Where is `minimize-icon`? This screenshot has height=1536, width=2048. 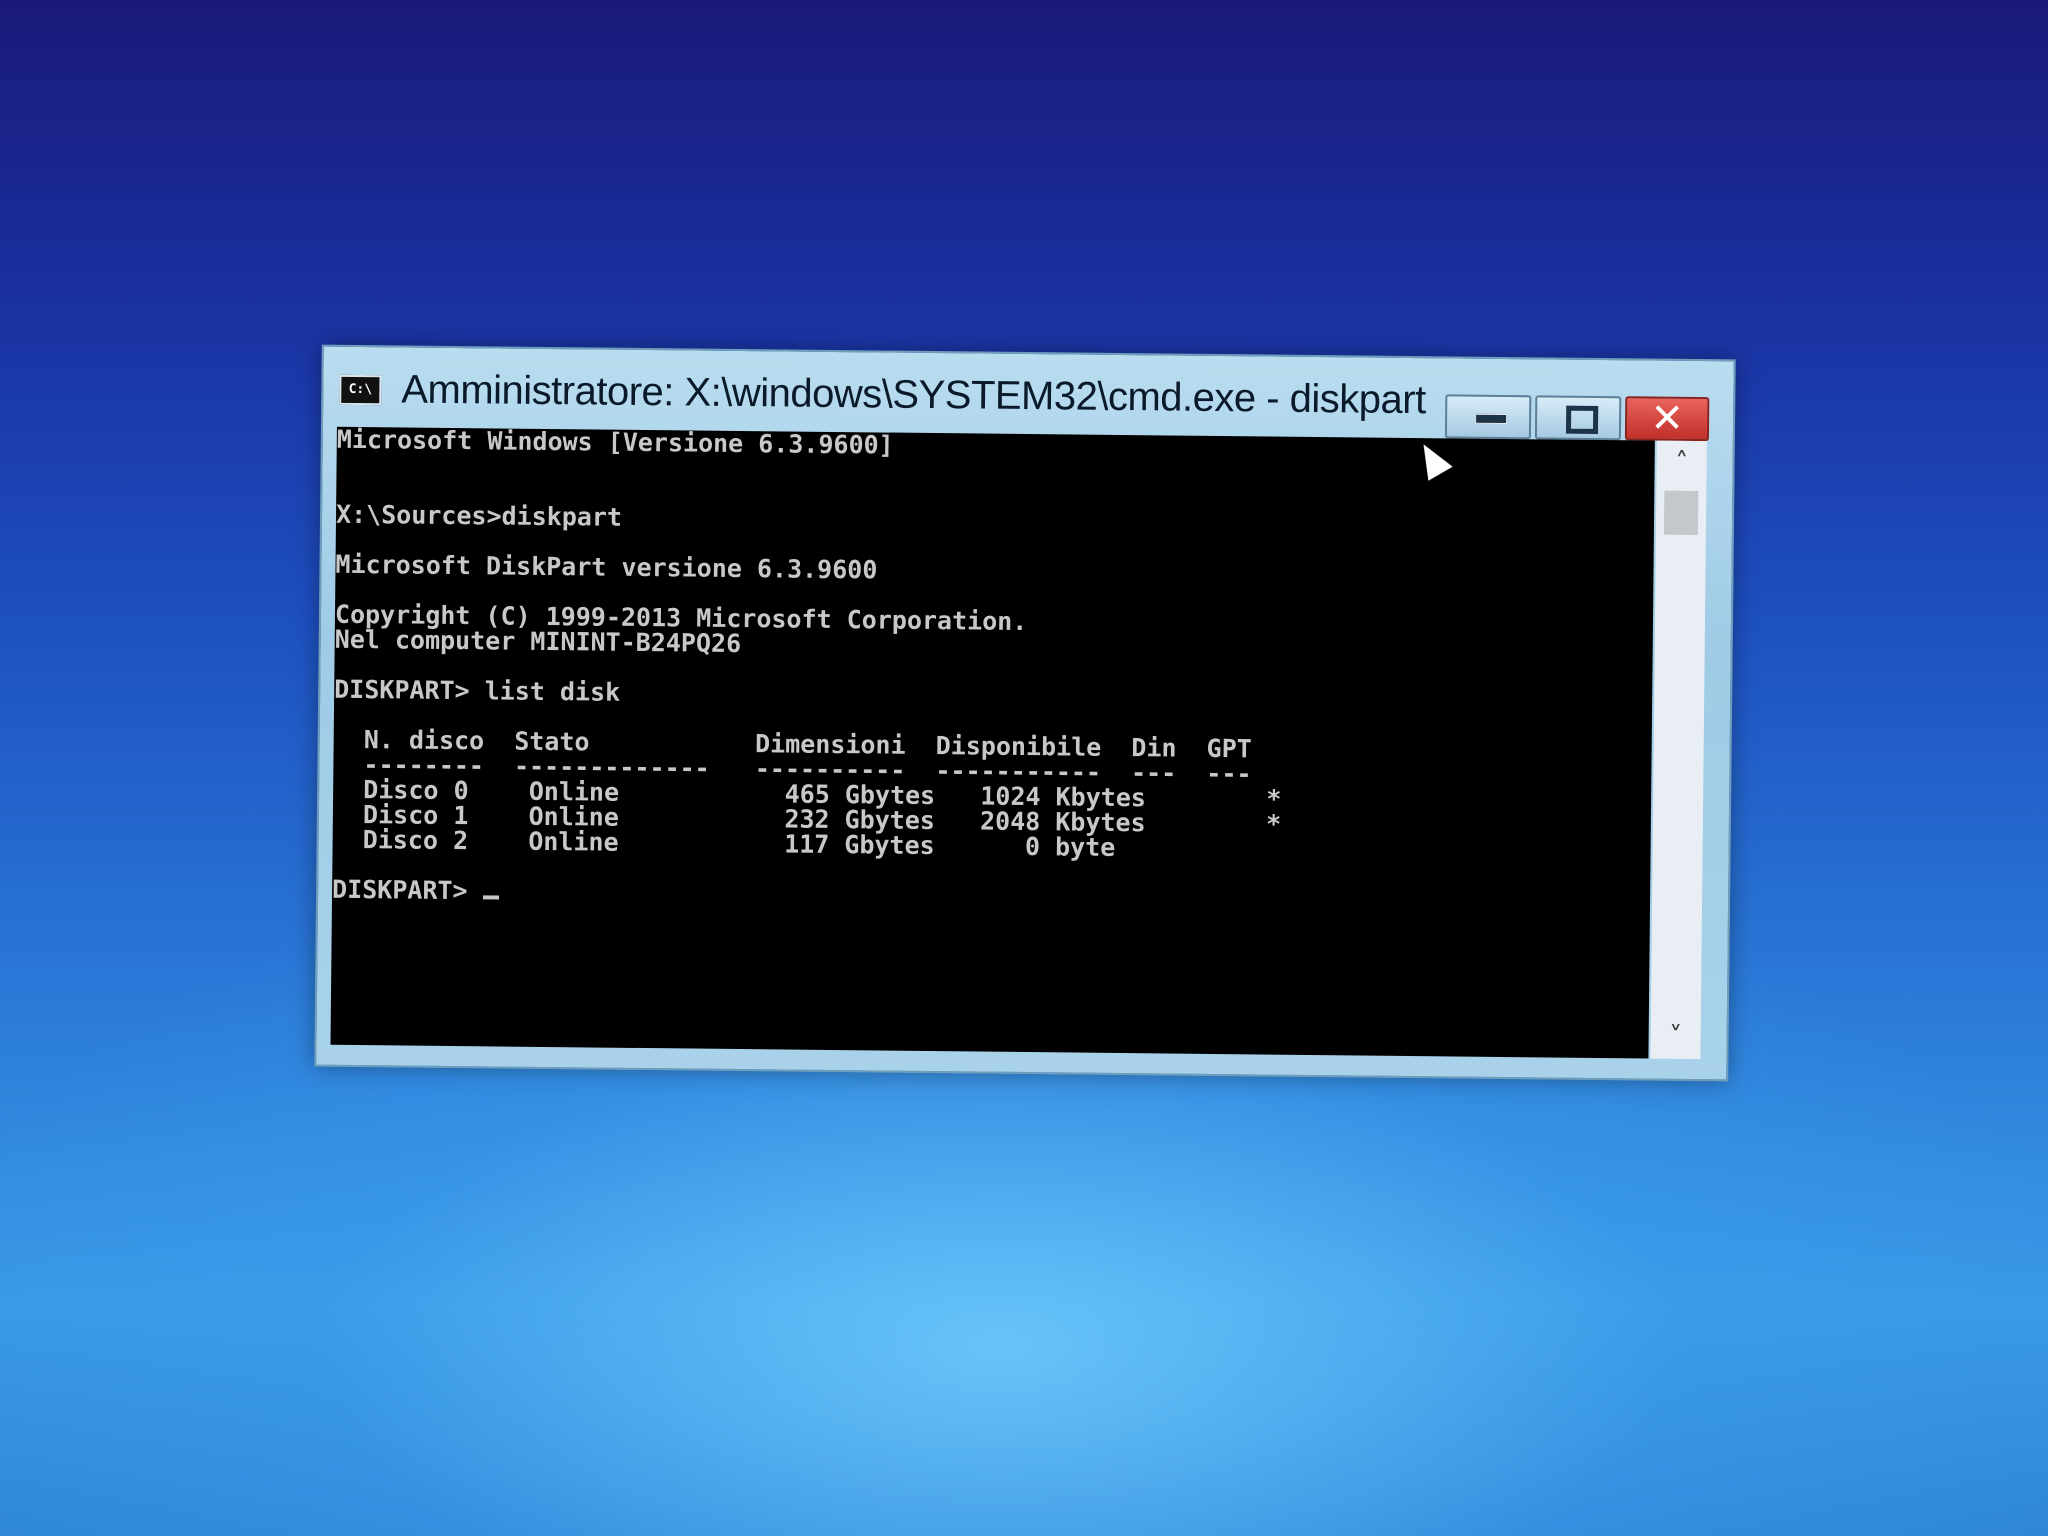
minimize-icon is located at coordinates (1491, 419).